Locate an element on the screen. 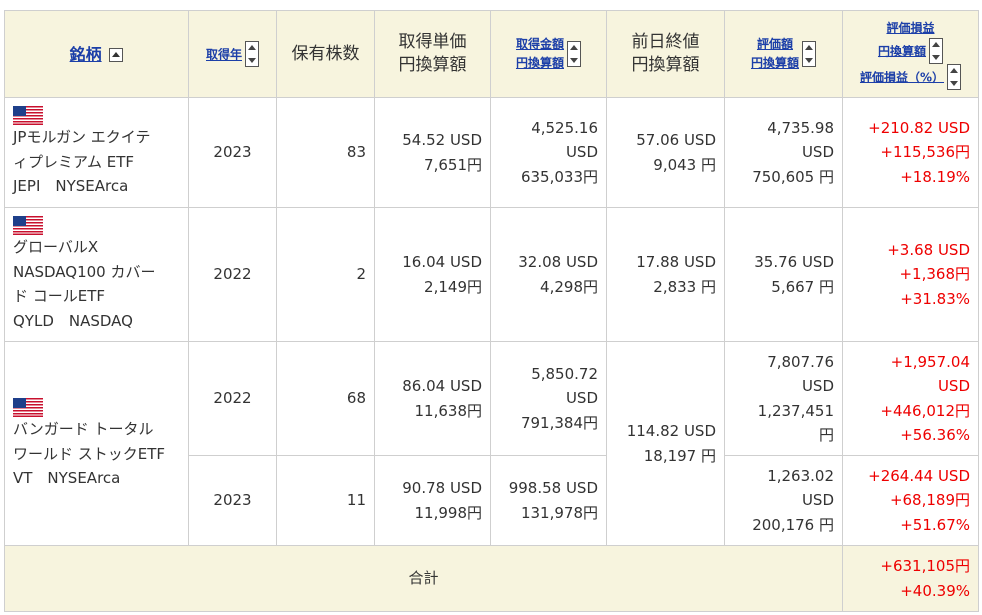 The height and width of the screenshot is (615, 982). header-unit-price-sub: 円換算額 is located at coordinates (432, 65).